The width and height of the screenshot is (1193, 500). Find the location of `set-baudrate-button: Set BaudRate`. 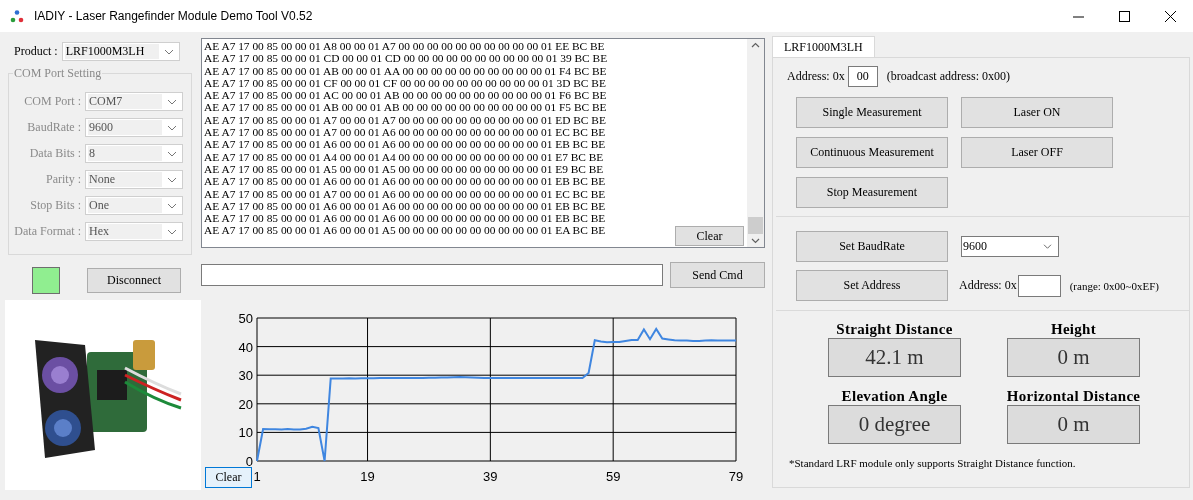

set-baudrate-button: Set BaudRate is located at coordinates (872, 246).